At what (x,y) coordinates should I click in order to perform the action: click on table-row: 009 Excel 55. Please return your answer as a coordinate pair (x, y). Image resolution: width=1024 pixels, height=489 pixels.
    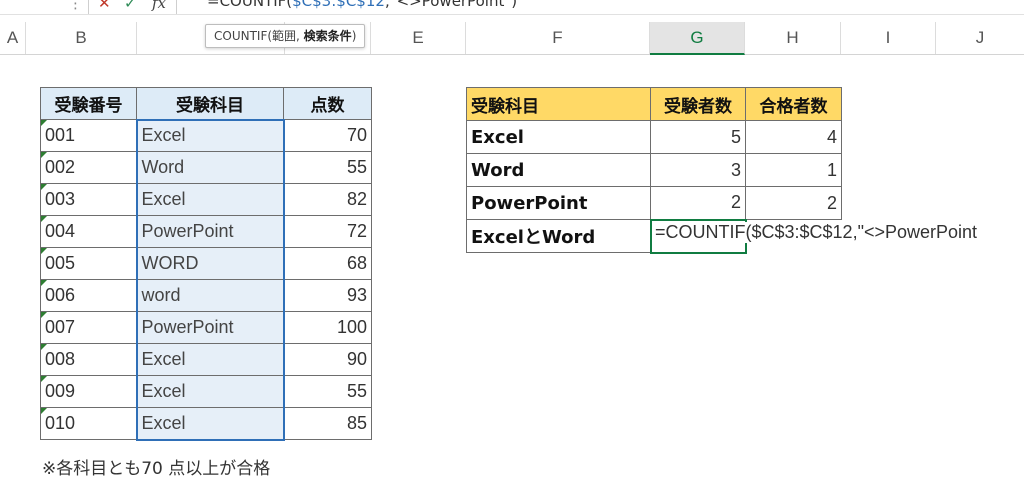
    Looking at the image, I should click on (206, 391).